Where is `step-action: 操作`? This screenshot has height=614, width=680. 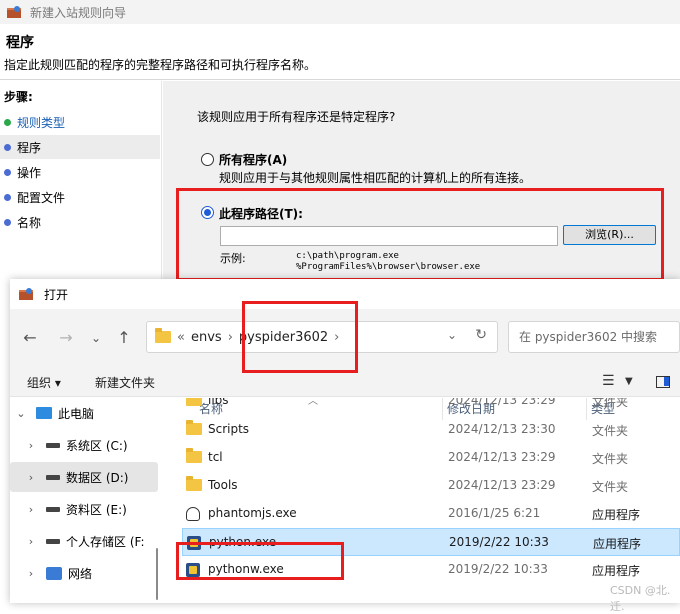
step-action: 操作 is located at coordinates (80, 172).